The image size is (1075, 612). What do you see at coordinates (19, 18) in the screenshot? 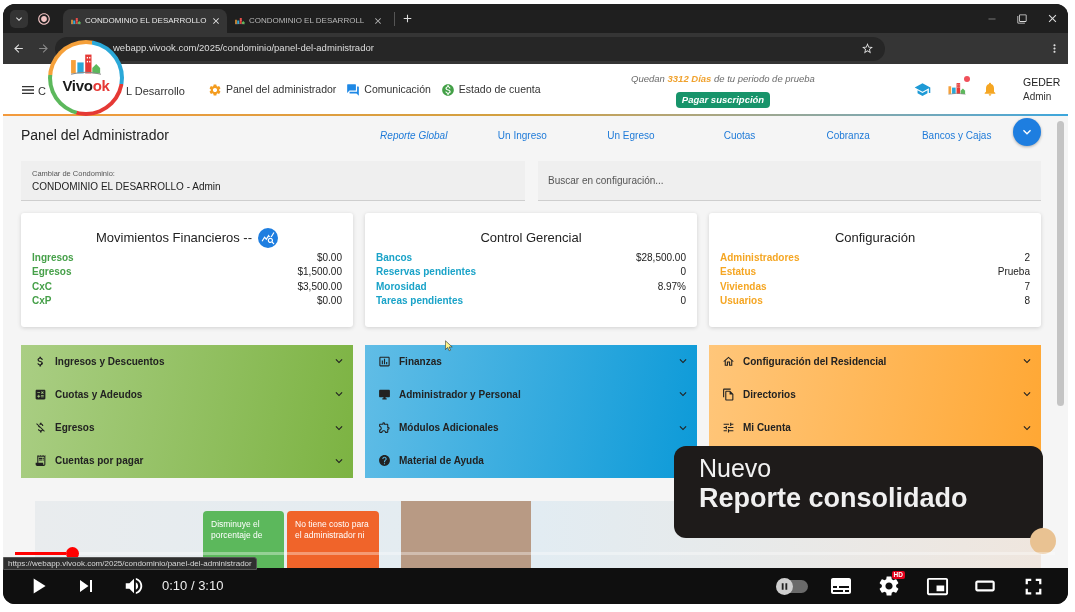
I see `tab-list-button` at bounding box center [19, 18].